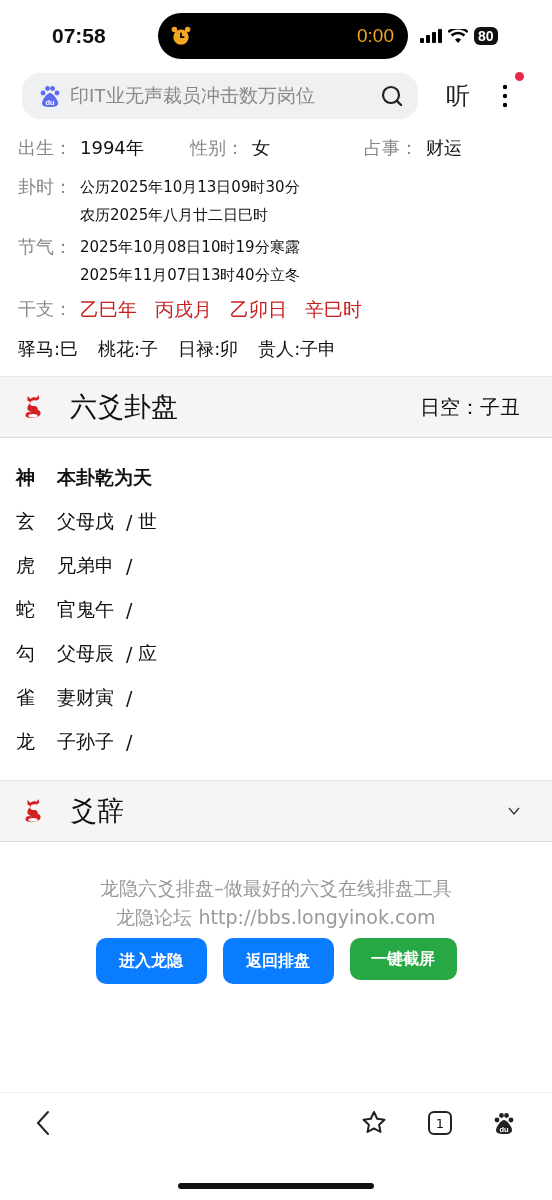 This screenshot has height=1200, width=552. Describe the element at coordinates (190, 187) in the screenshot. I see `field-value: 公历2025年10月13日09时30分` at that location.